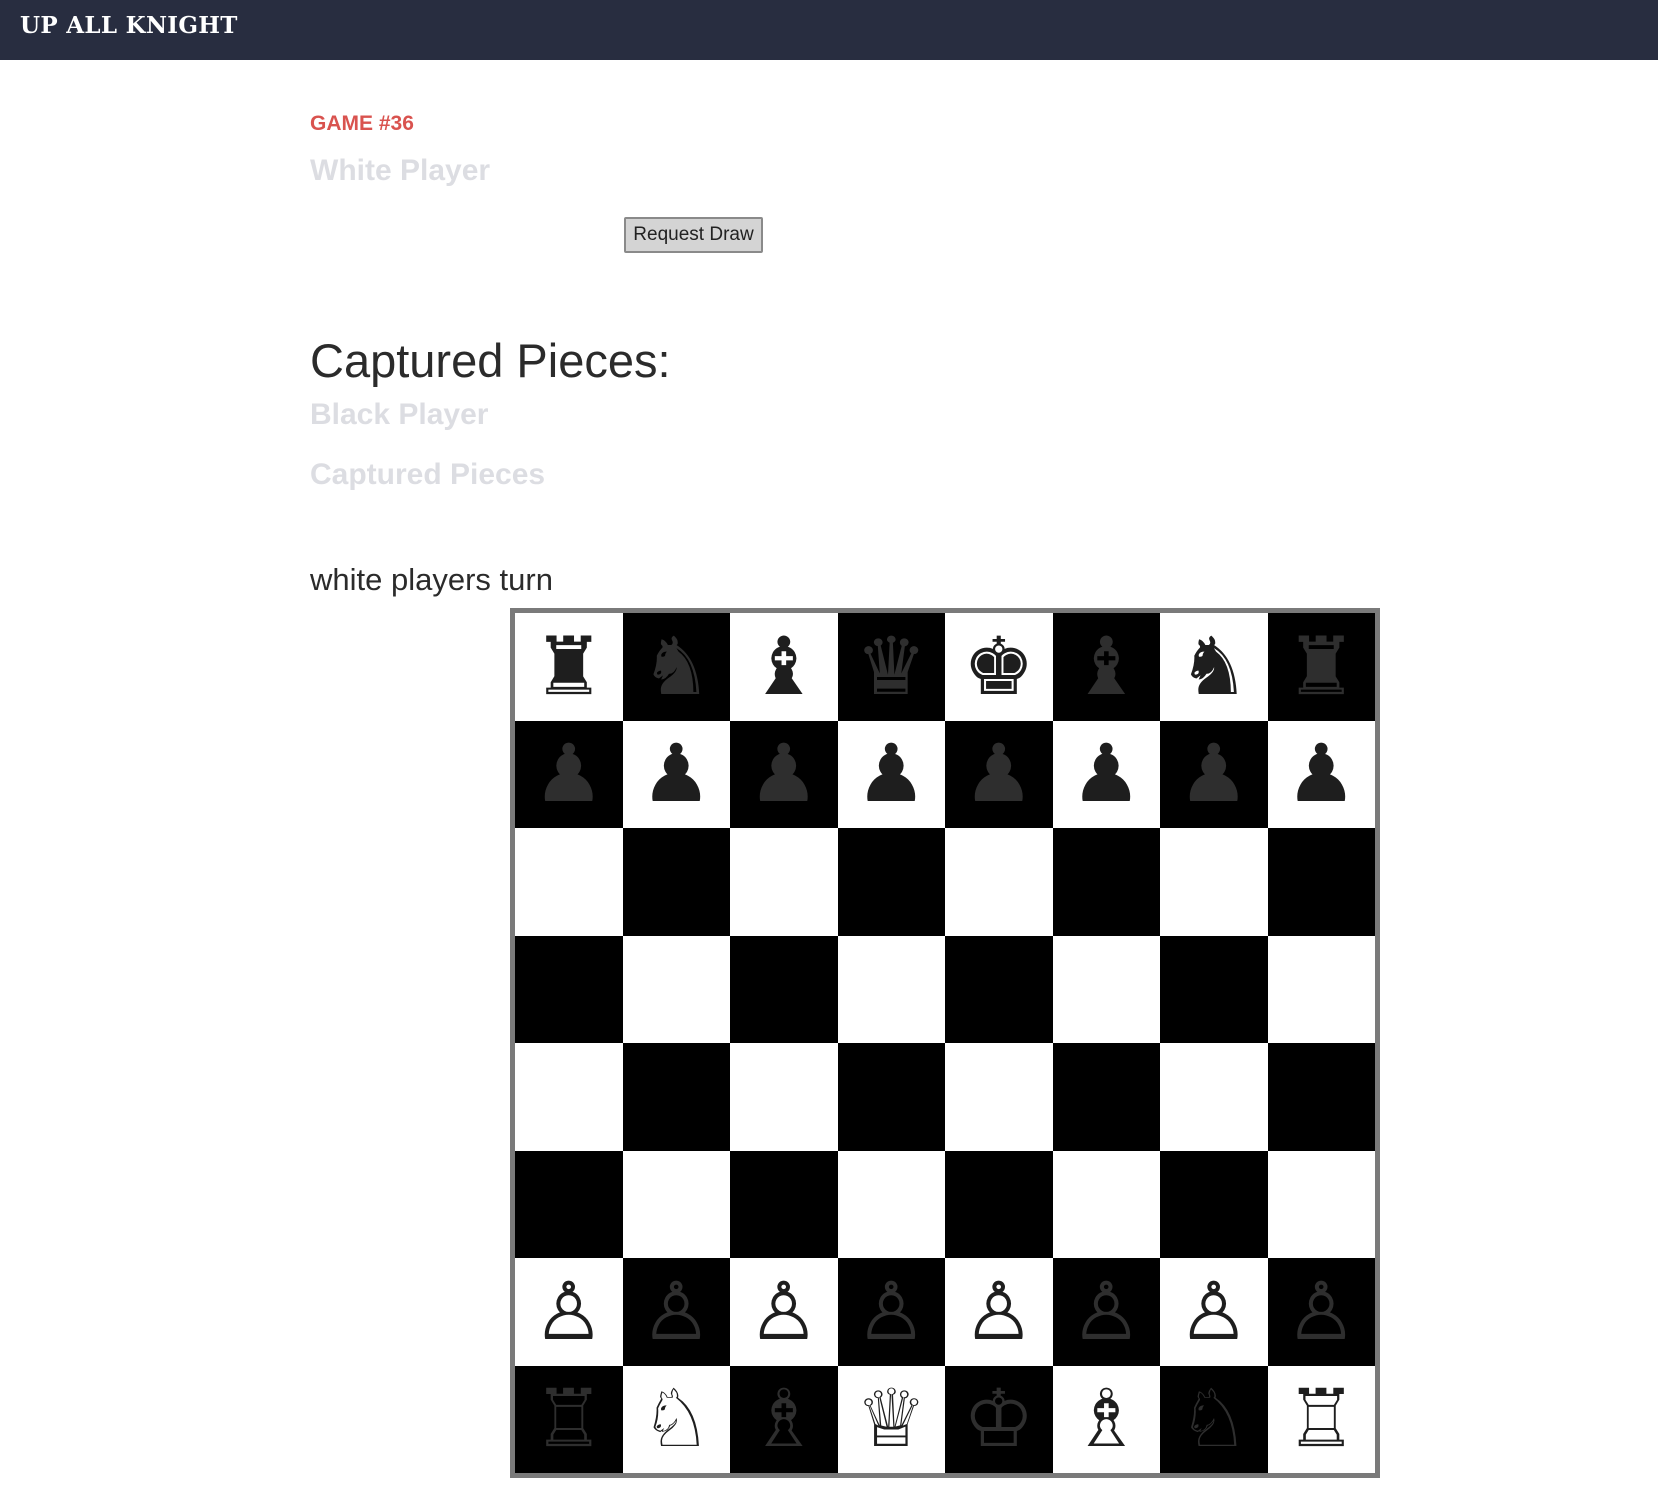 This screenshot has height=1500, width=1658. Describe the element at coordinates (129, 25) in the screenshot. I see `brand-logo: UP ALL KNIGHT` at that location.